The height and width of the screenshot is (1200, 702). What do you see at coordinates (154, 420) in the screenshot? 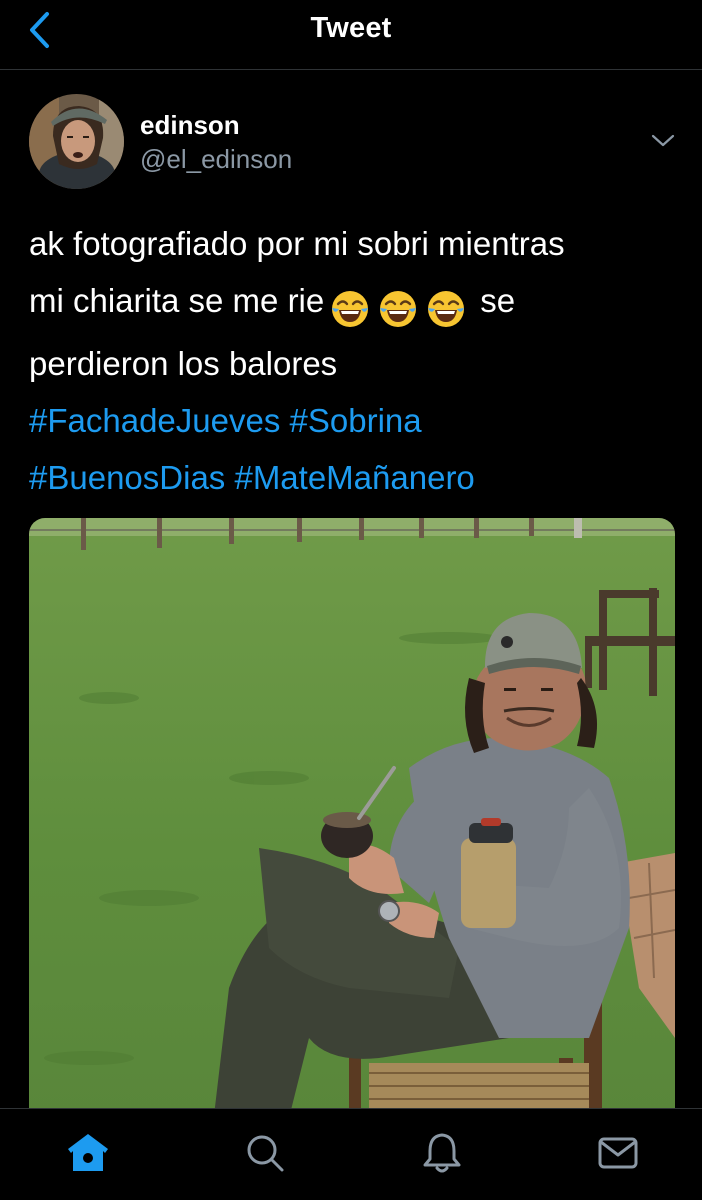
I see `hashtag-link: #FachadeJueves` at bounding box center [154, 420].